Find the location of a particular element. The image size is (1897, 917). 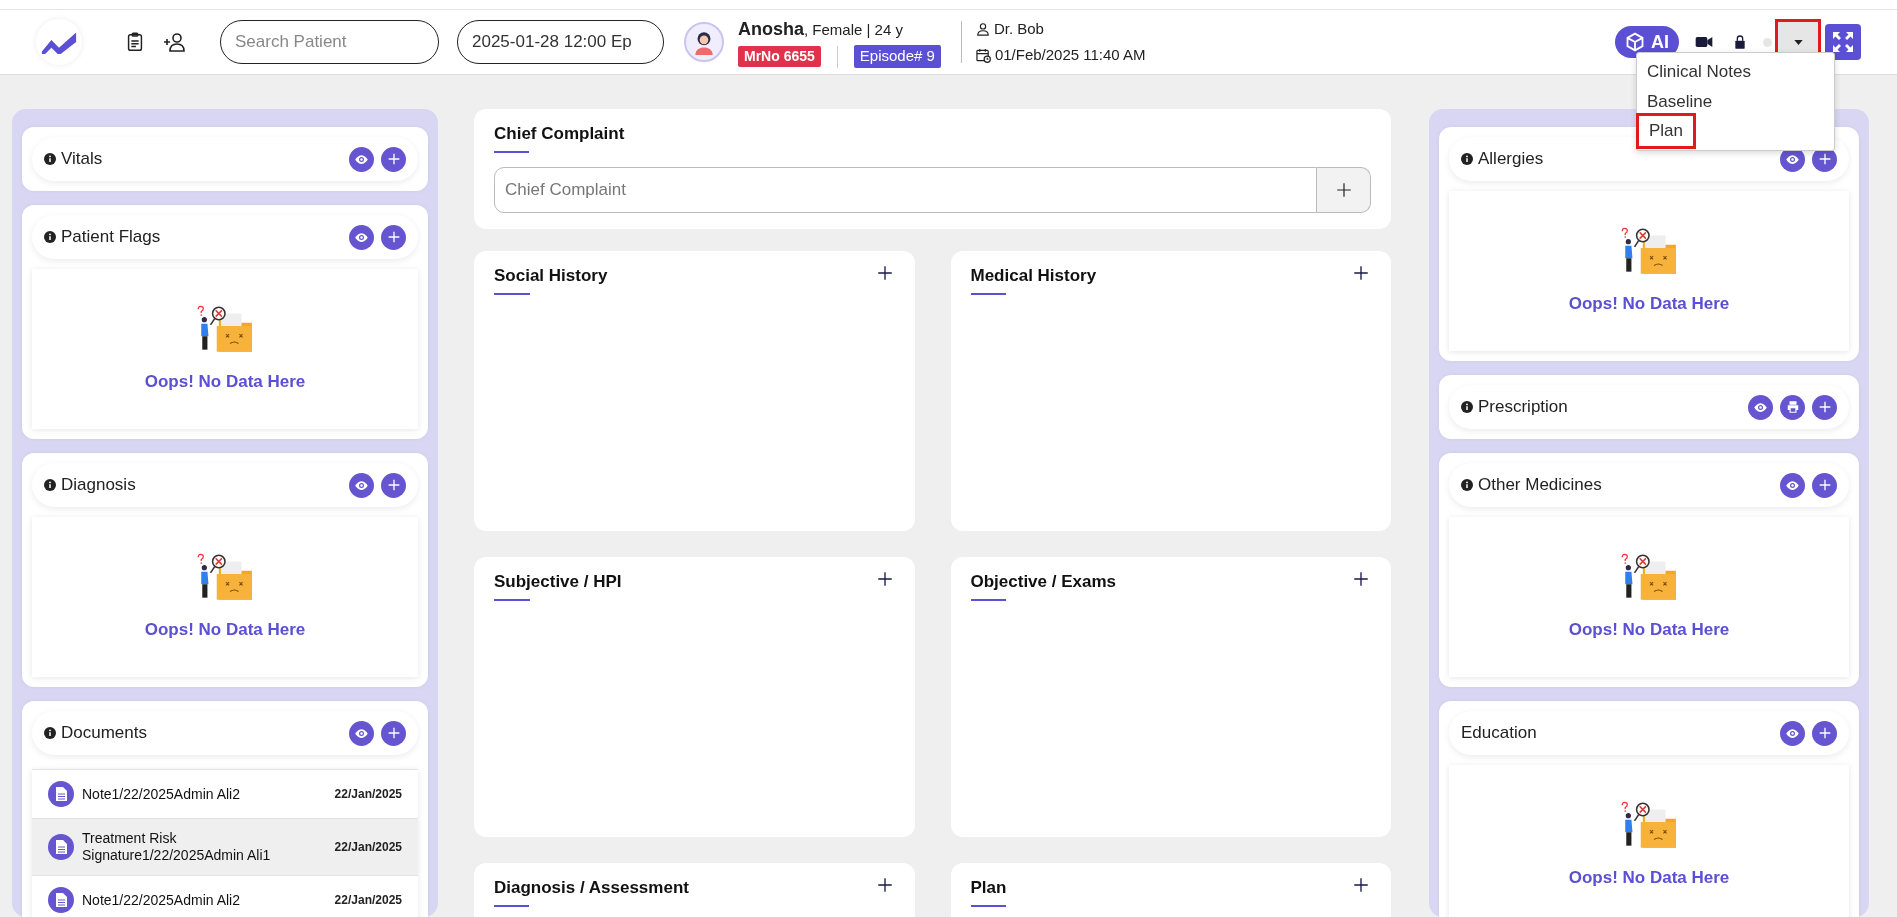

chief-complaint-field: Chief Complaint is located at coordinates (905, 189).